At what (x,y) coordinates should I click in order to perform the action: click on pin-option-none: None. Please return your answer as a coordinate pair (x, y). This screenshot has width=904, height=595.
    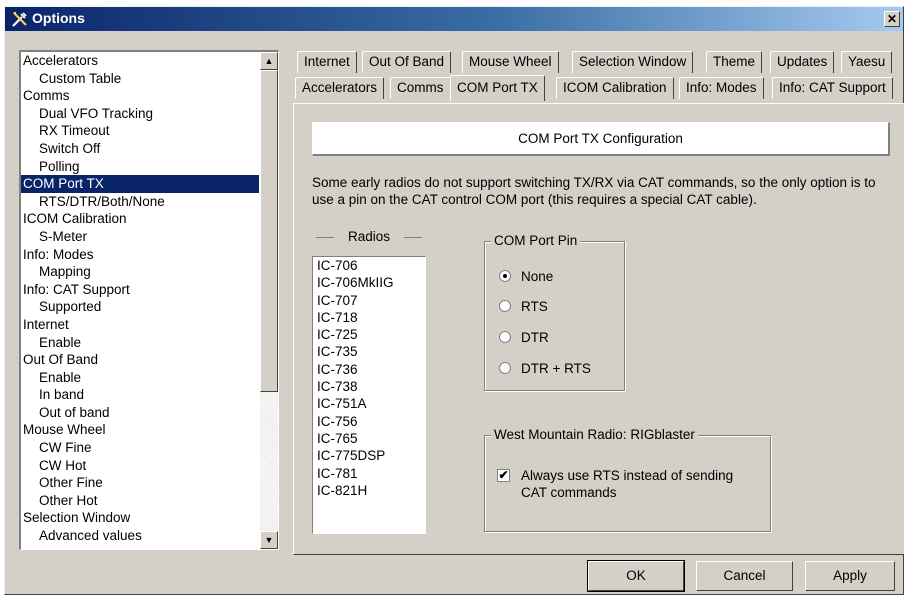
    Looking at the image, I should click on (526, 277).